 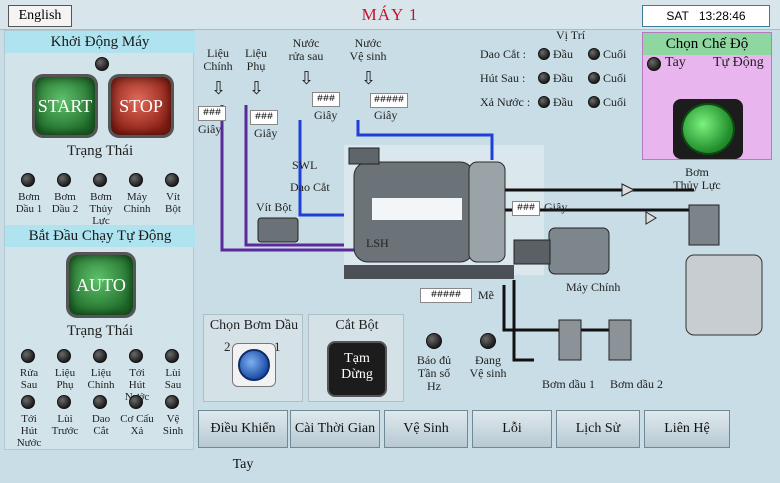 I want to click on machine-title: MÁY 1, so click(x=390, y=14).